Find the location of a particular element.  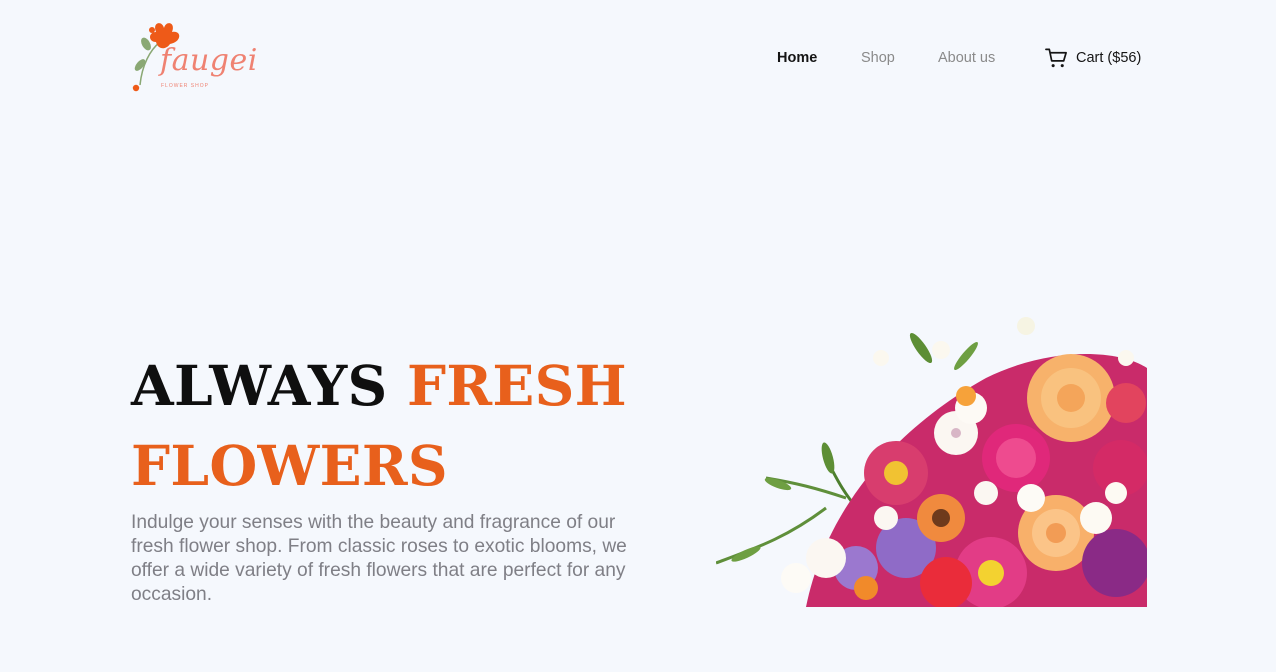

brand-logo: faugei FLOWER SHOP is located at coordinates (195, 58).